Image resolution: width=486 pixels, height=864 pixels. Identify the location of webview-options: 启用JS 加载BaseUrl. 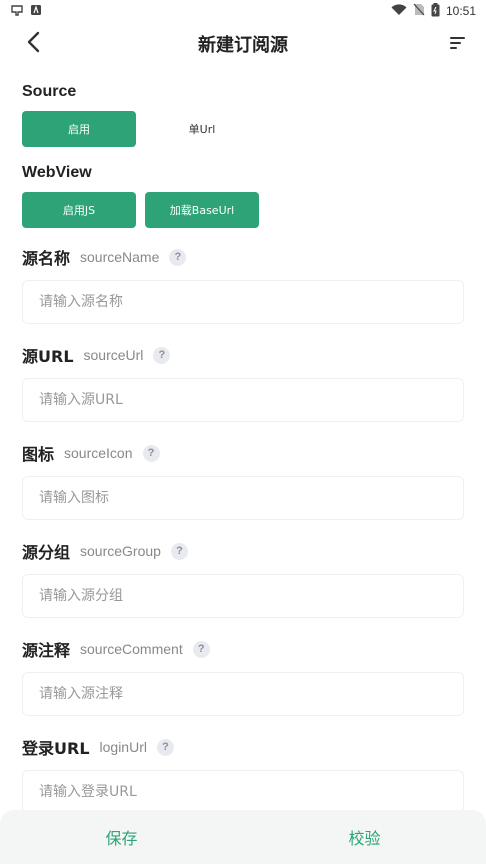
(243, 210).